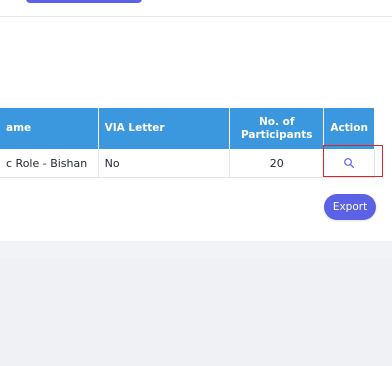 This screenshot has width=392, height=366. Describe the element at coordinates (164, 128) in the screenshot. I see `column-header-via-letter: VIA Letter` at that location.